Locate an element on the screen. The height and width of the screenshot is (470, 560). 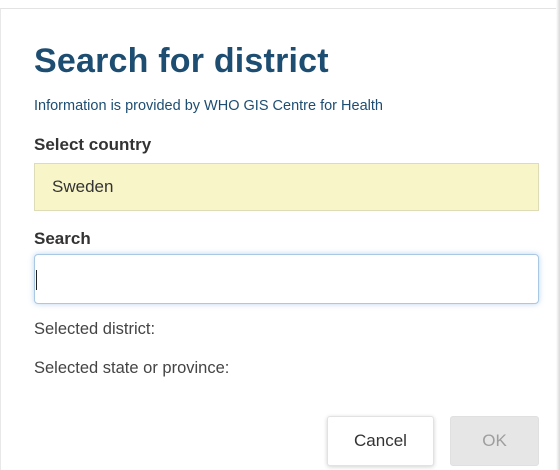
dialog-edge-shadow is located at coordinates (558, 235).